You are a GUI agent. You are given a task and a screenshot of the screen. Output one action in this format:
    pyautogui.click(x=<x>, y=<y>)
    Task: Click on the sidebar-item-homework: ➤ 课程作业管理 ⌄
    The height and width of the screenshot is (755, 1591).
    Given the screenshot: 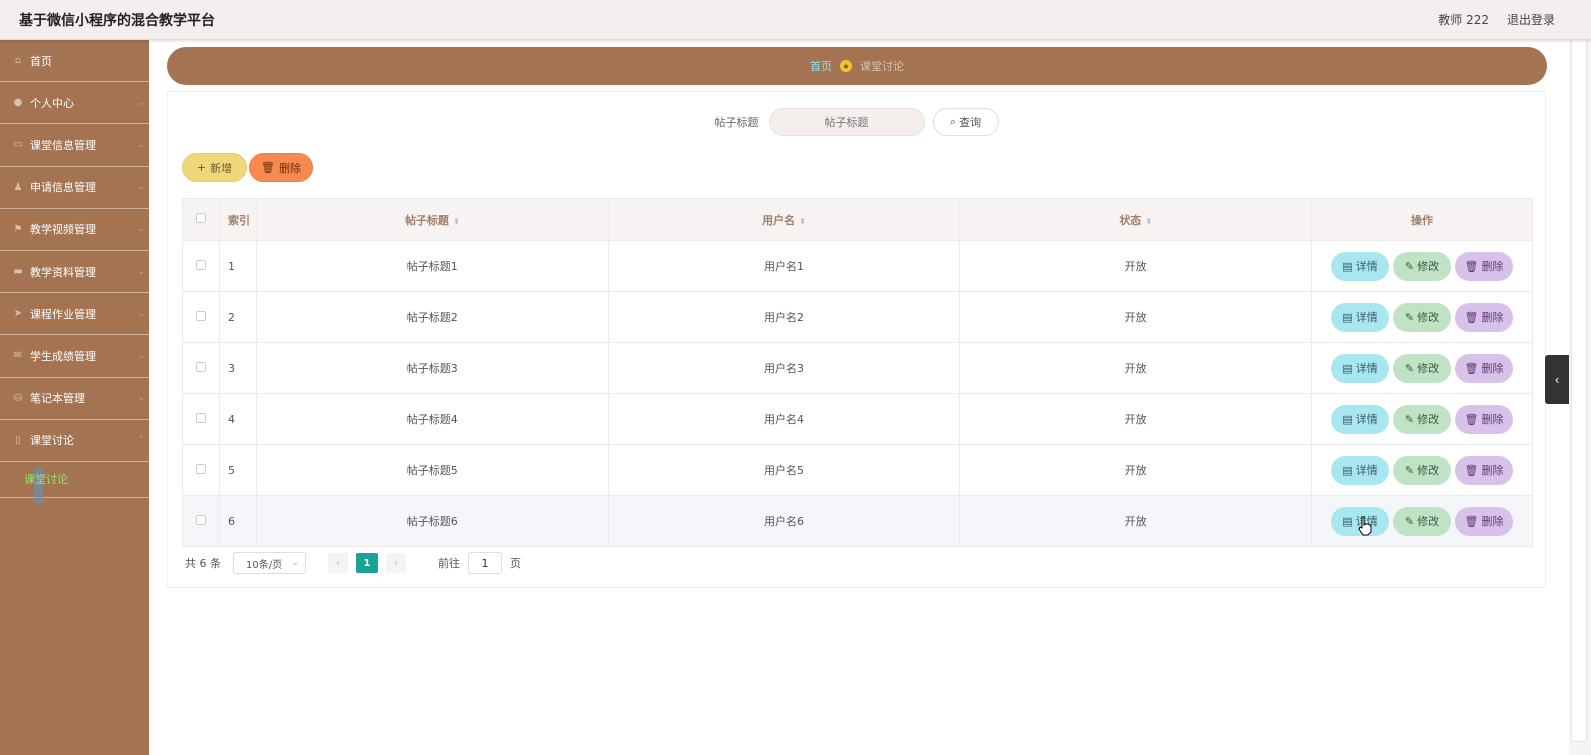 What is the action you would take?
    pyautogui.click(x=74, y=314)
    